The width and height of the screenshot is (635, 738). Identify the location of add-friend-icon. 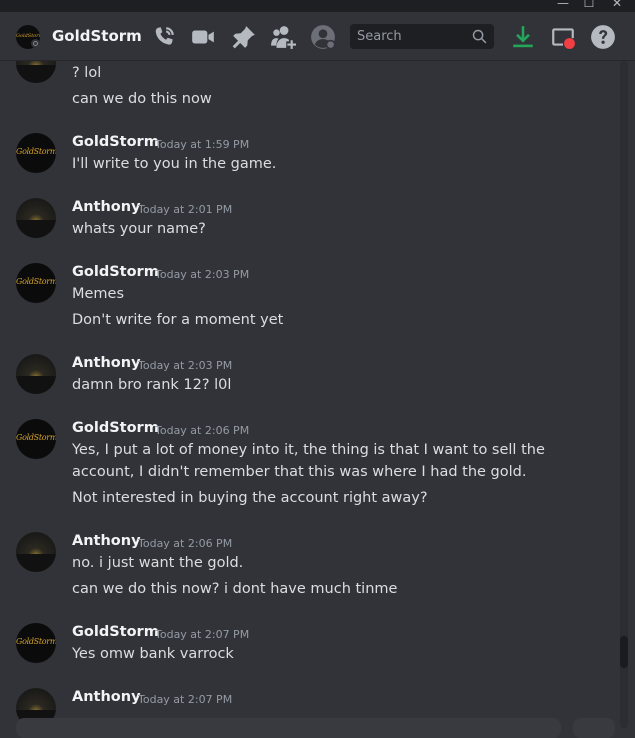
(283, 37).